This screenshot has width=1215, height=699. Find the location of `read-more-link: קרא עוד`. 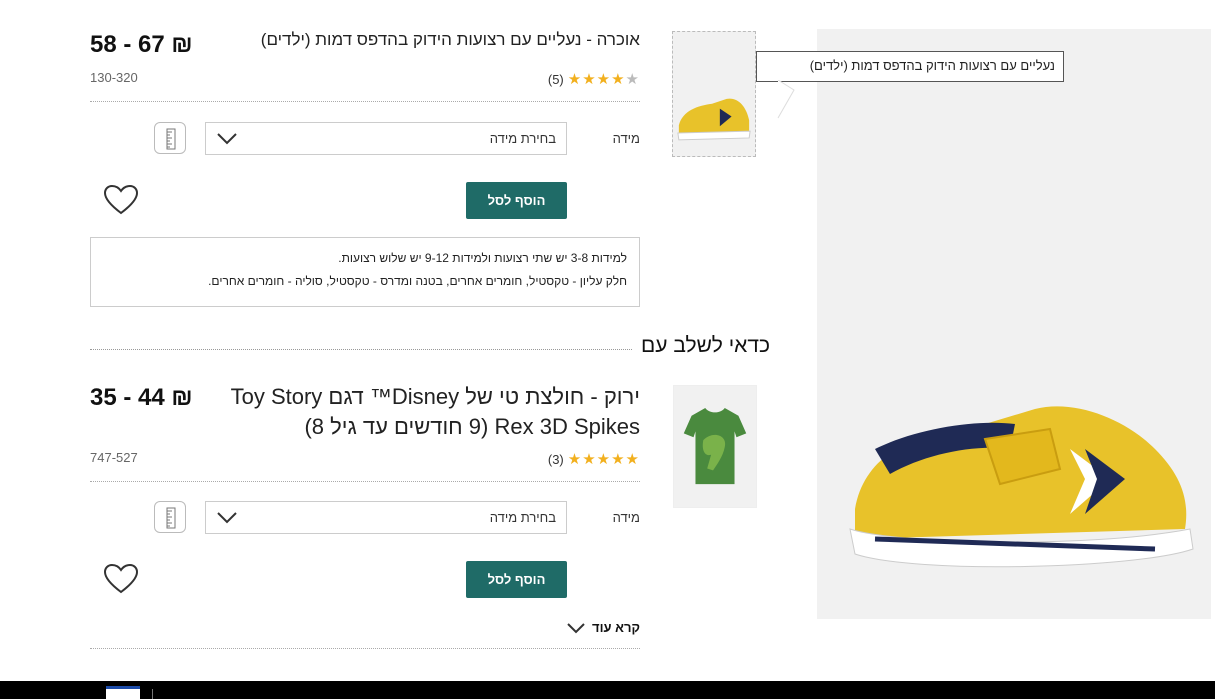

read-more-link: קרא עוד is located at coordinates (603, 627).